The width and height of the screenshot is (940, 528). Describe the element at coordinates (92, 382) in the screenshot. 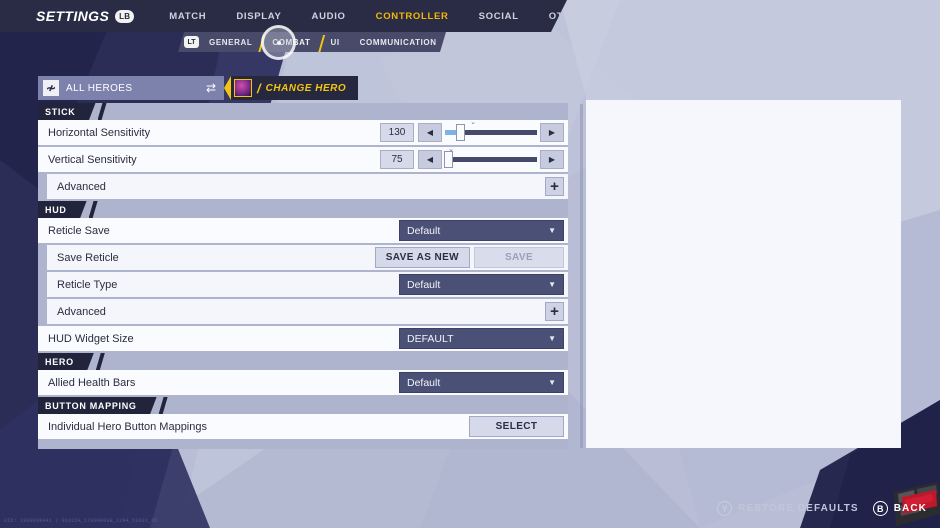

I see `setting-label: Allied Health Bars` at that location.